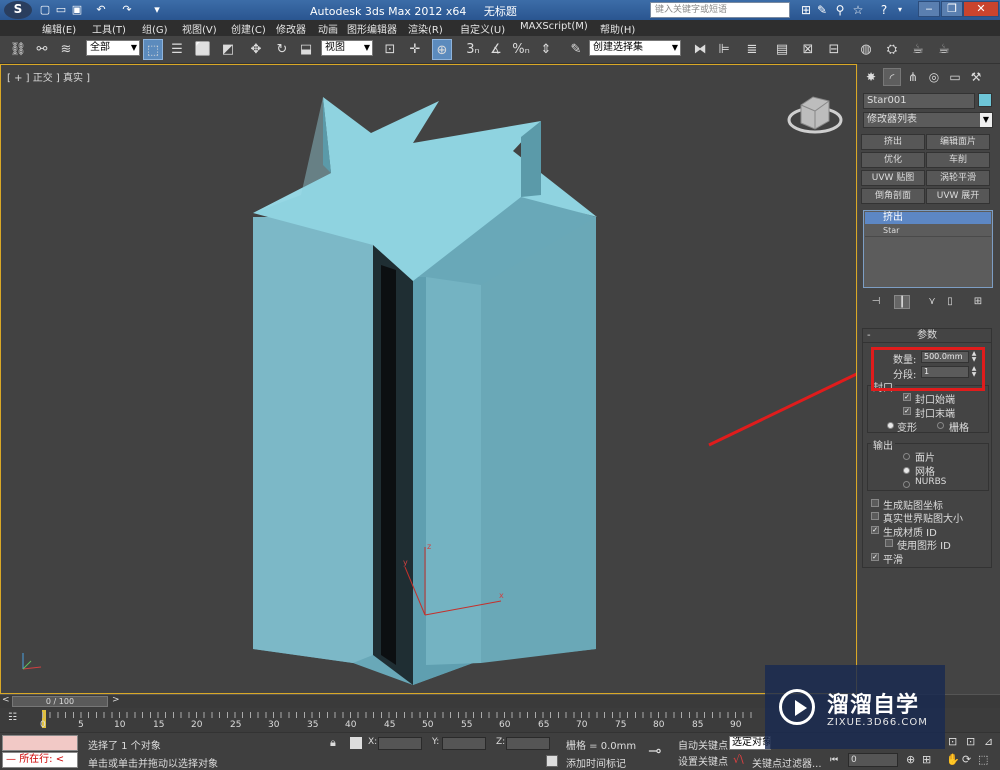 The width and height of the screenshot is (1000, 770). Describe the element at coordinates (203, 49) in the screenshot. I see `rectangular-selection-icon: ⬜` at that location.